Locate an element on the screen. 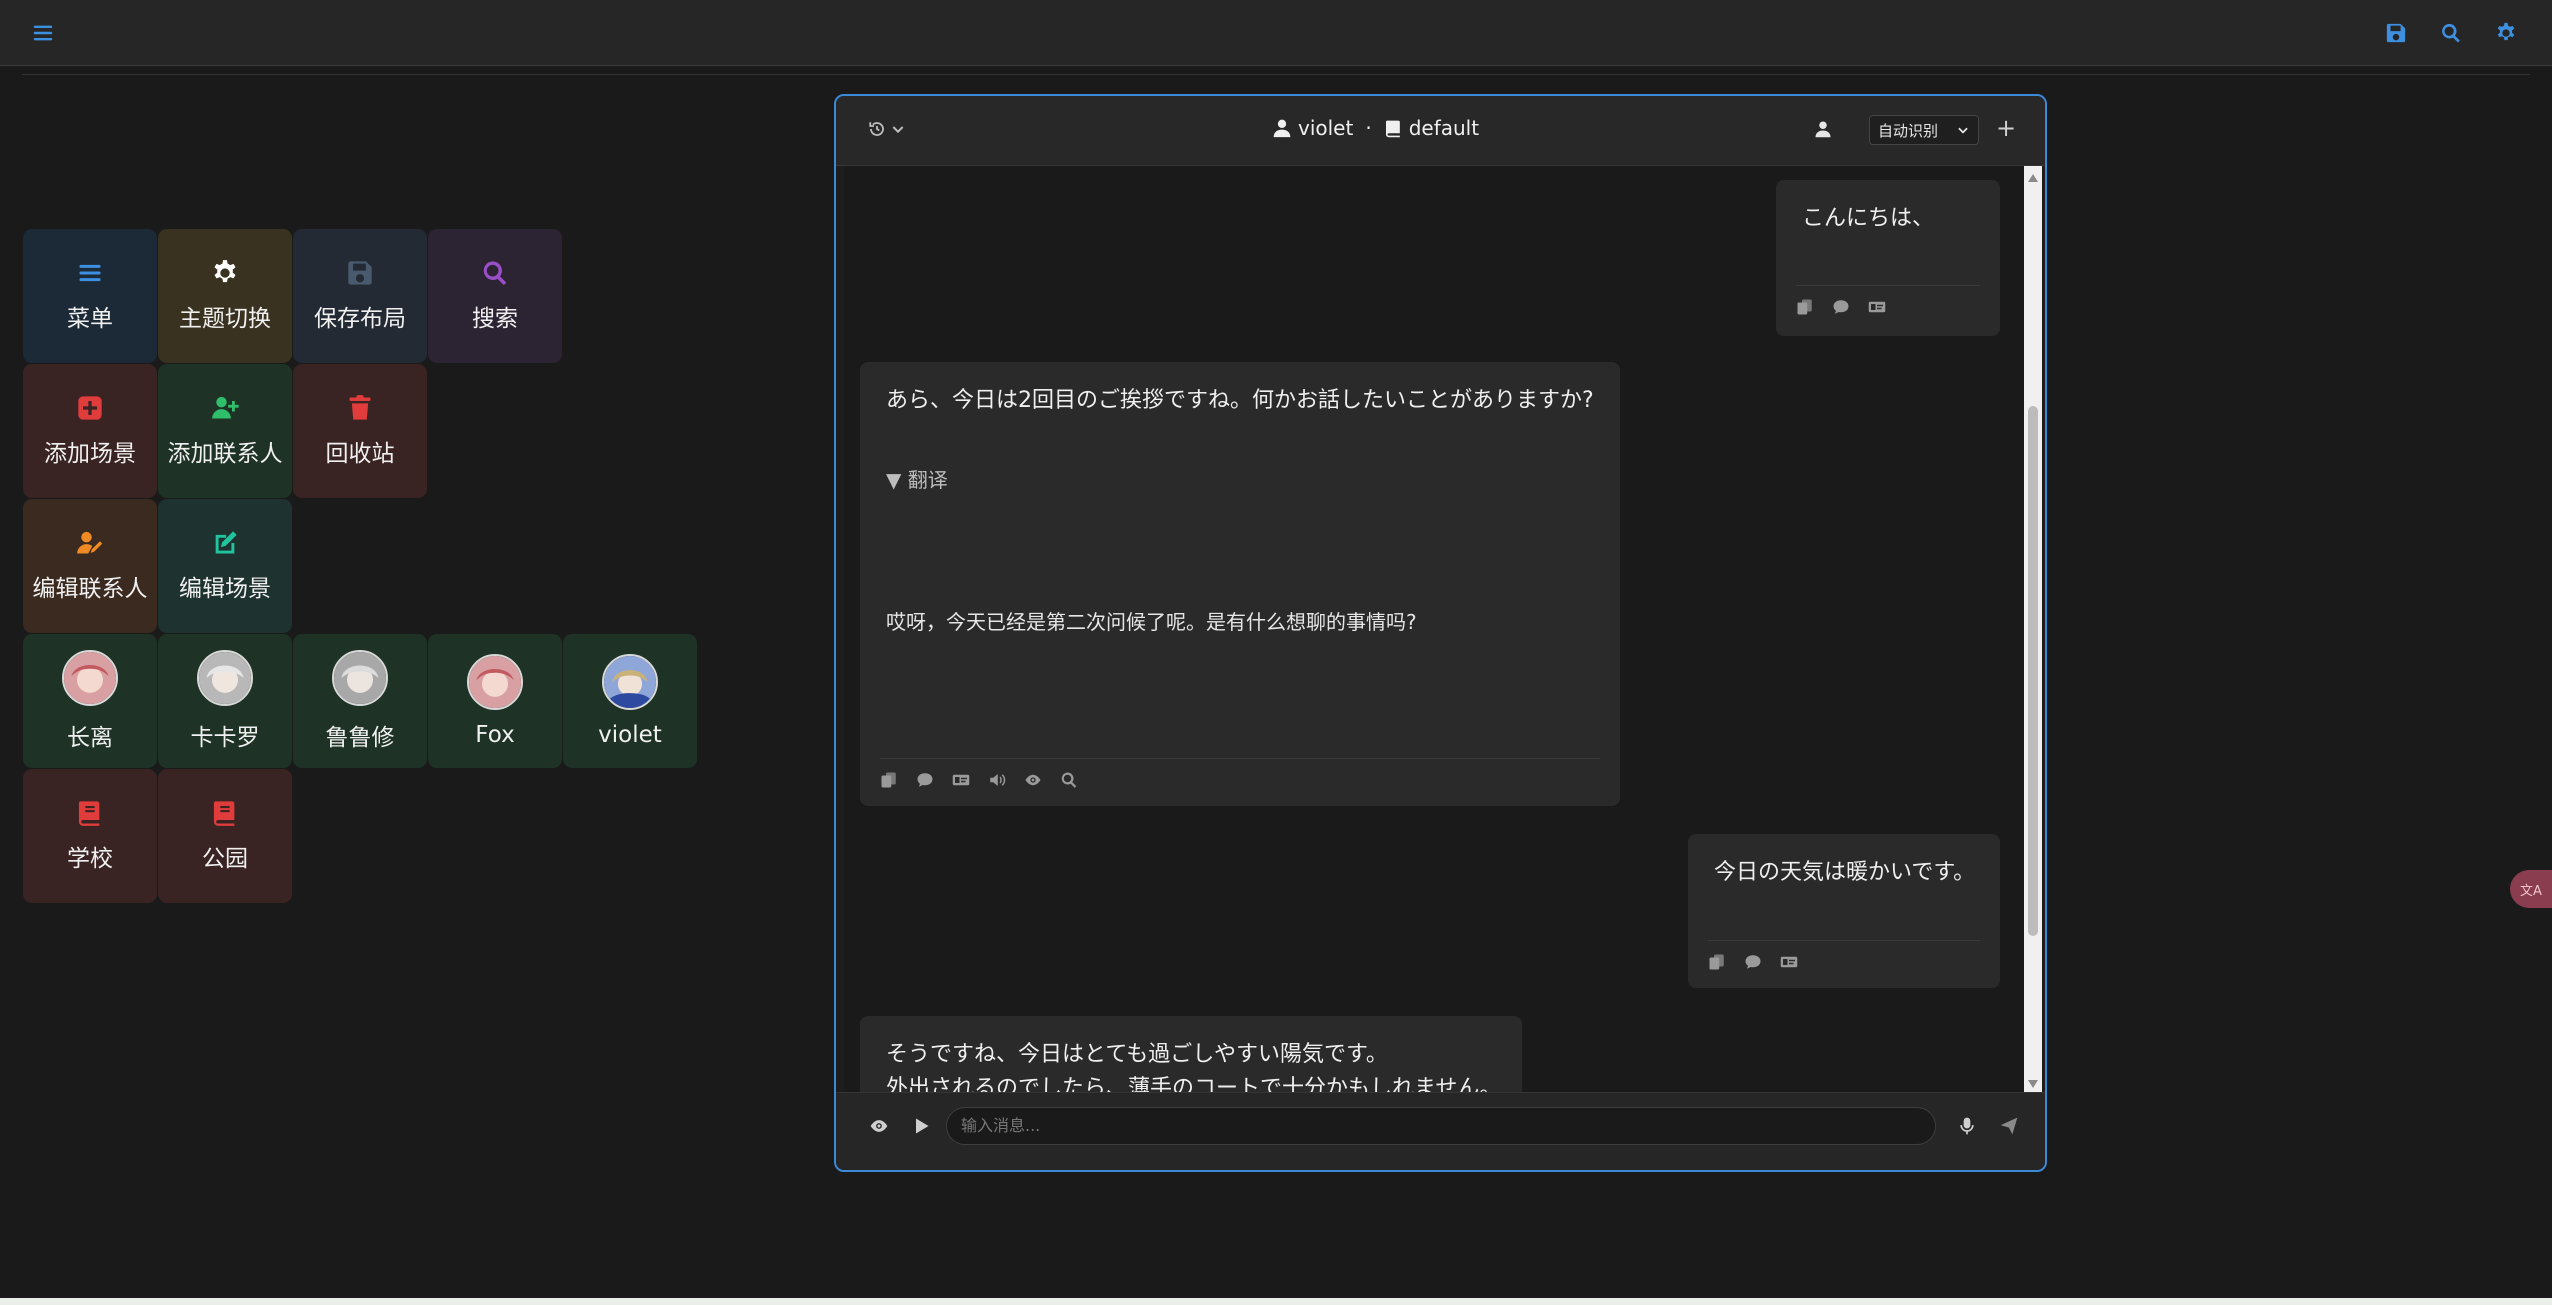  play-button is located at coordinates (921, 1126).